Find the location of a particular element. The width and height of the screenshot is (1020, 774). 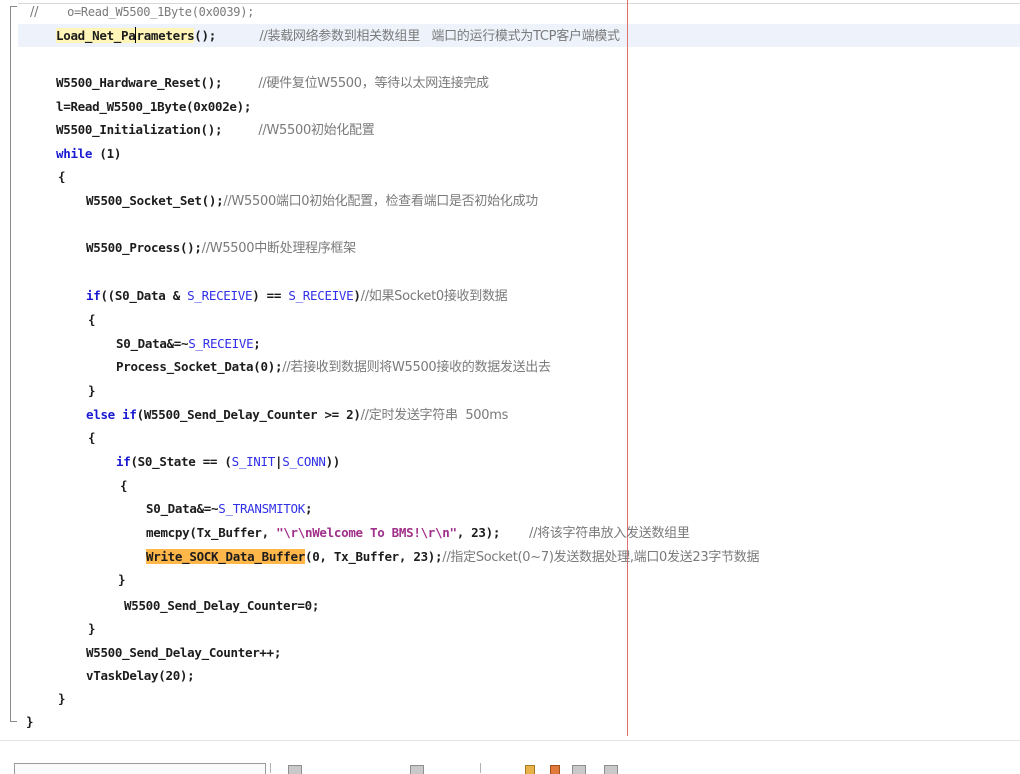

code-line: W5500_Process();//W5500中断处理程序框架 is located at coordinates (221, 248).